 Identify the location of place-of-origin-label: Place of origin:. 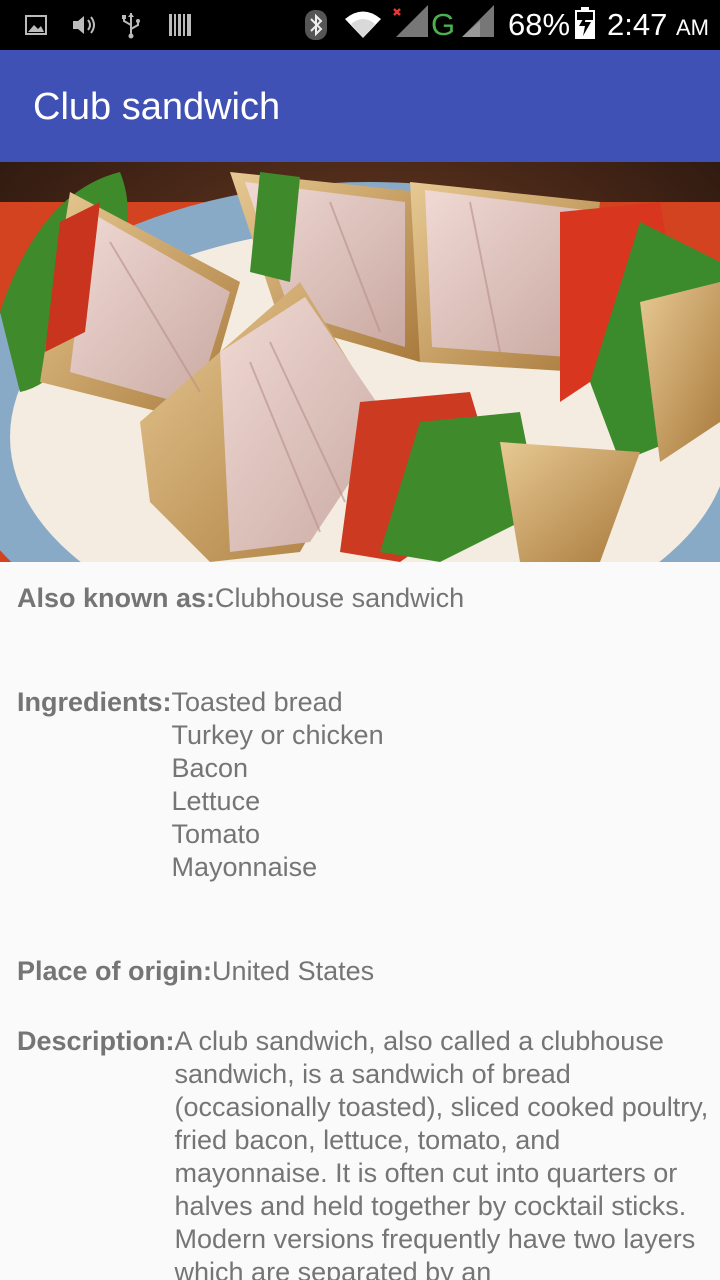
(115, 971).